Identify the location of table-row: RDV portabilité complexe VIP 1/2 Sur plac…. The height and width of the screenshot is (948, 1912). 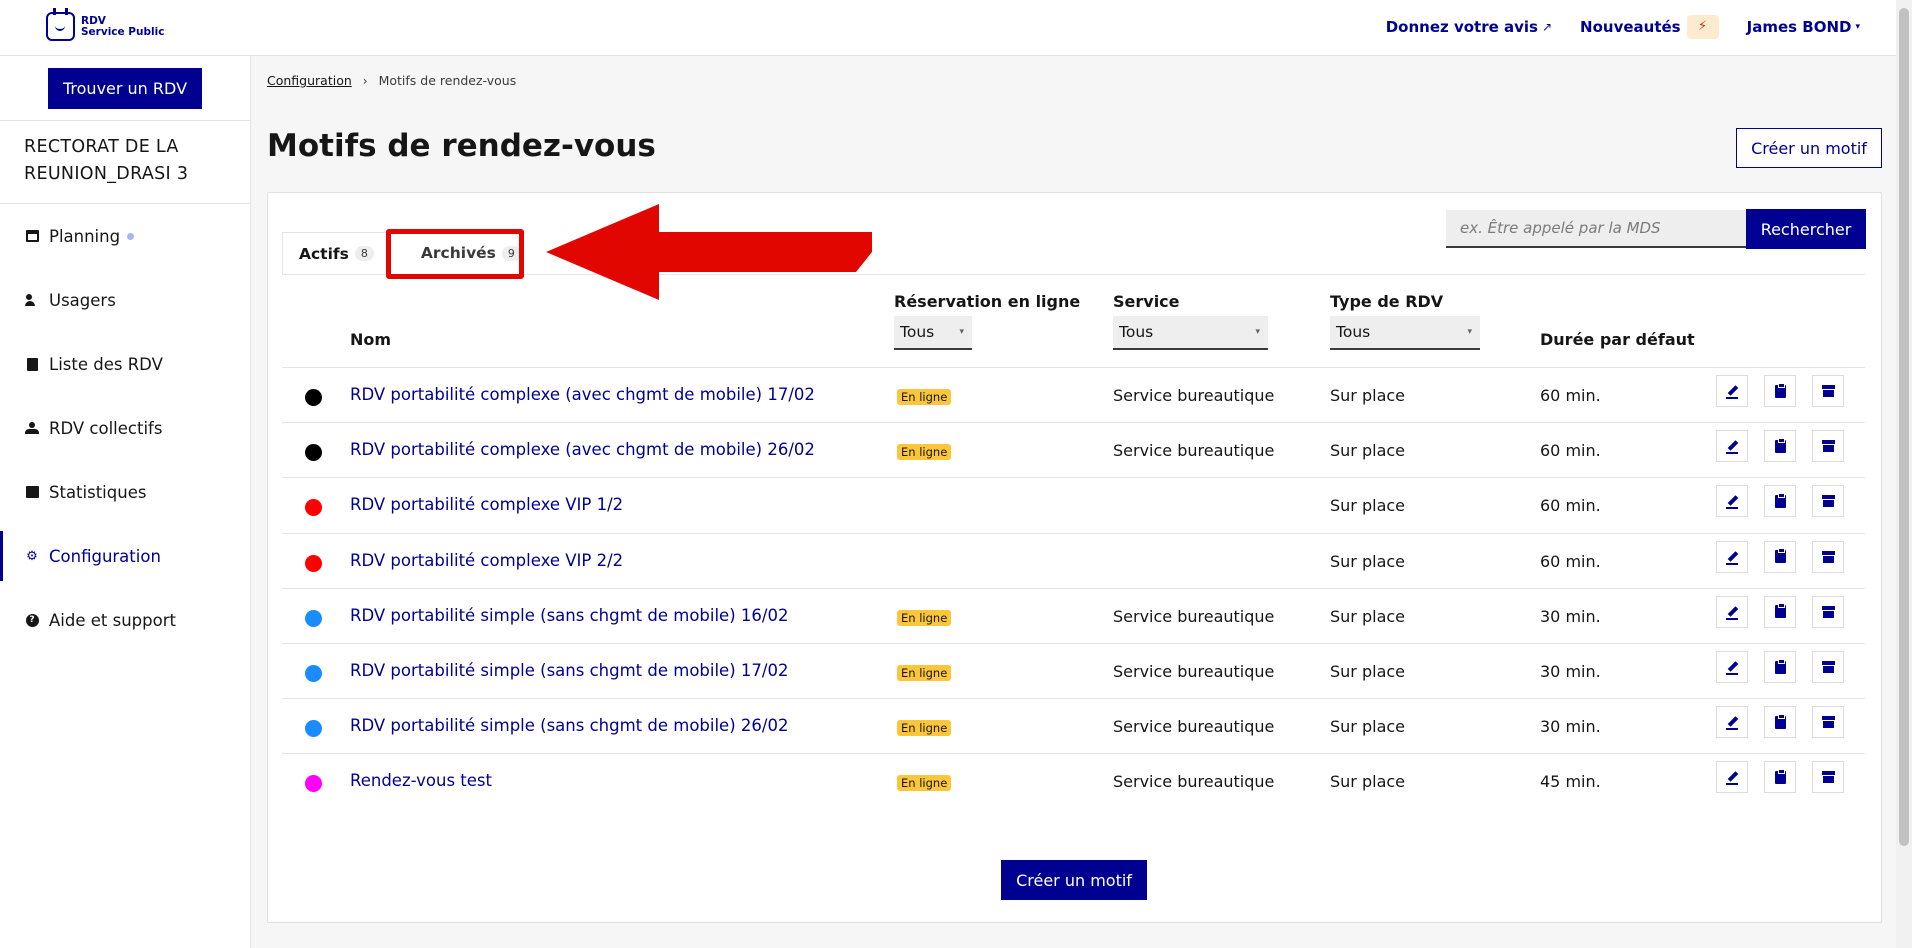
(1073, 504).